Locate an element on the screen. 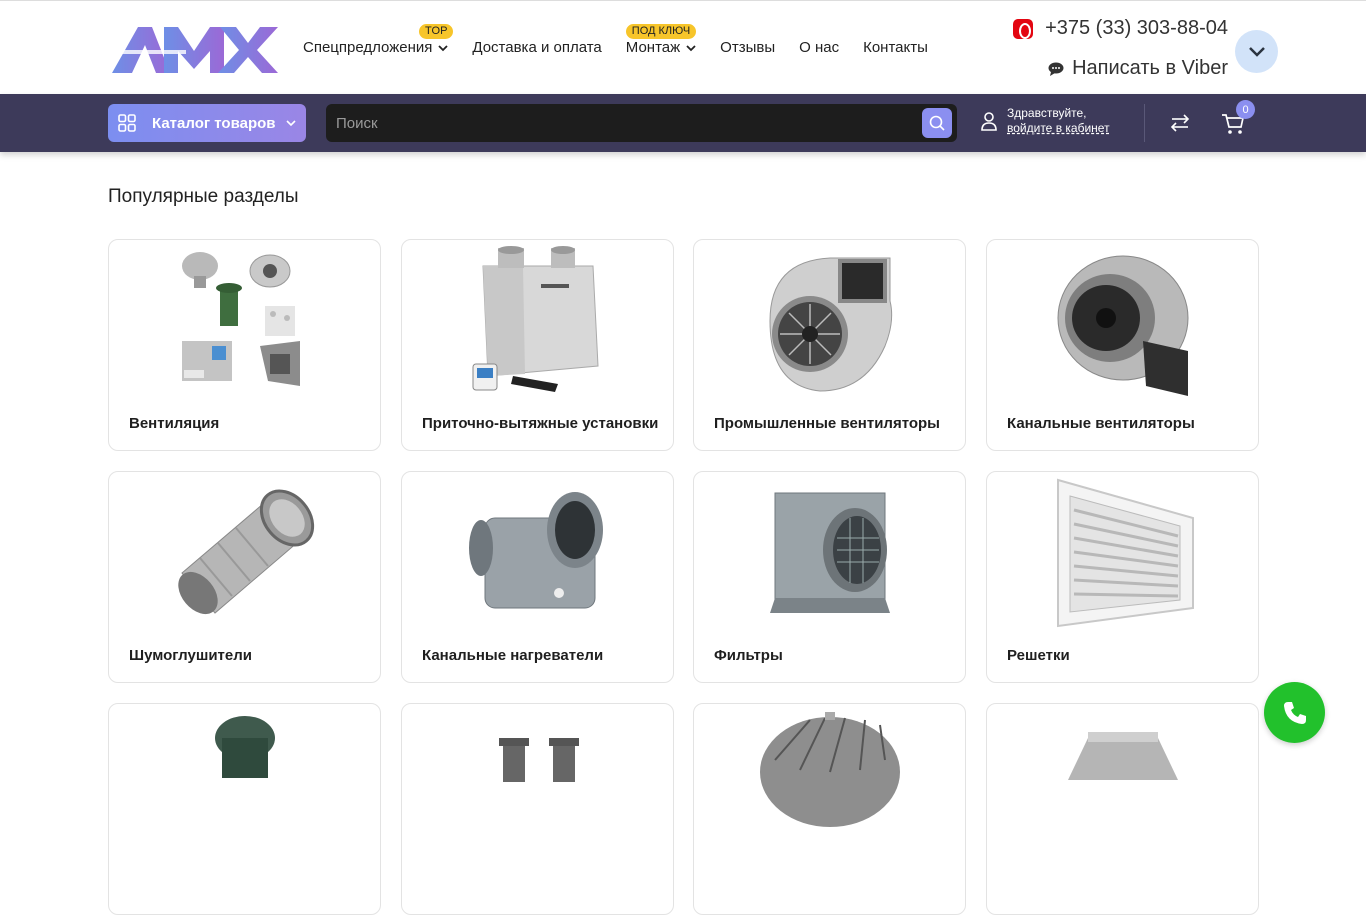  nav-about-label: О нас is located at coordinates (819, 47).